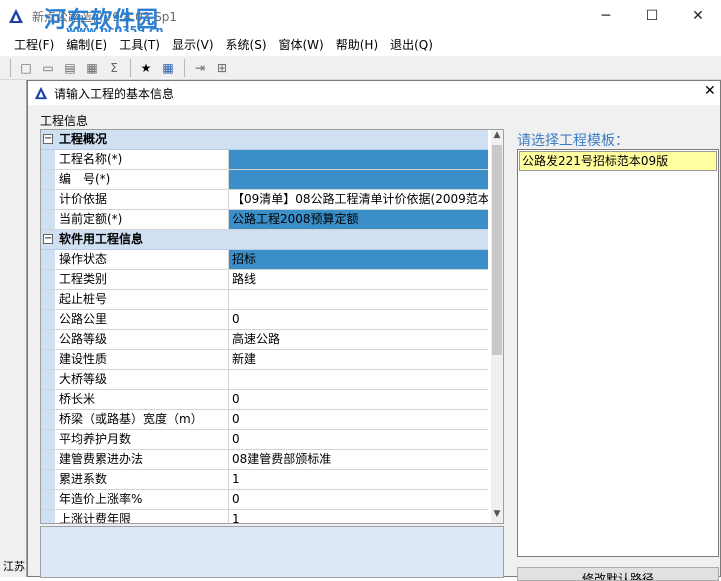  I want to click on grid-row-management-fee-method: 建管费累进办法 08建管费部颁标准, so click(264, 460).